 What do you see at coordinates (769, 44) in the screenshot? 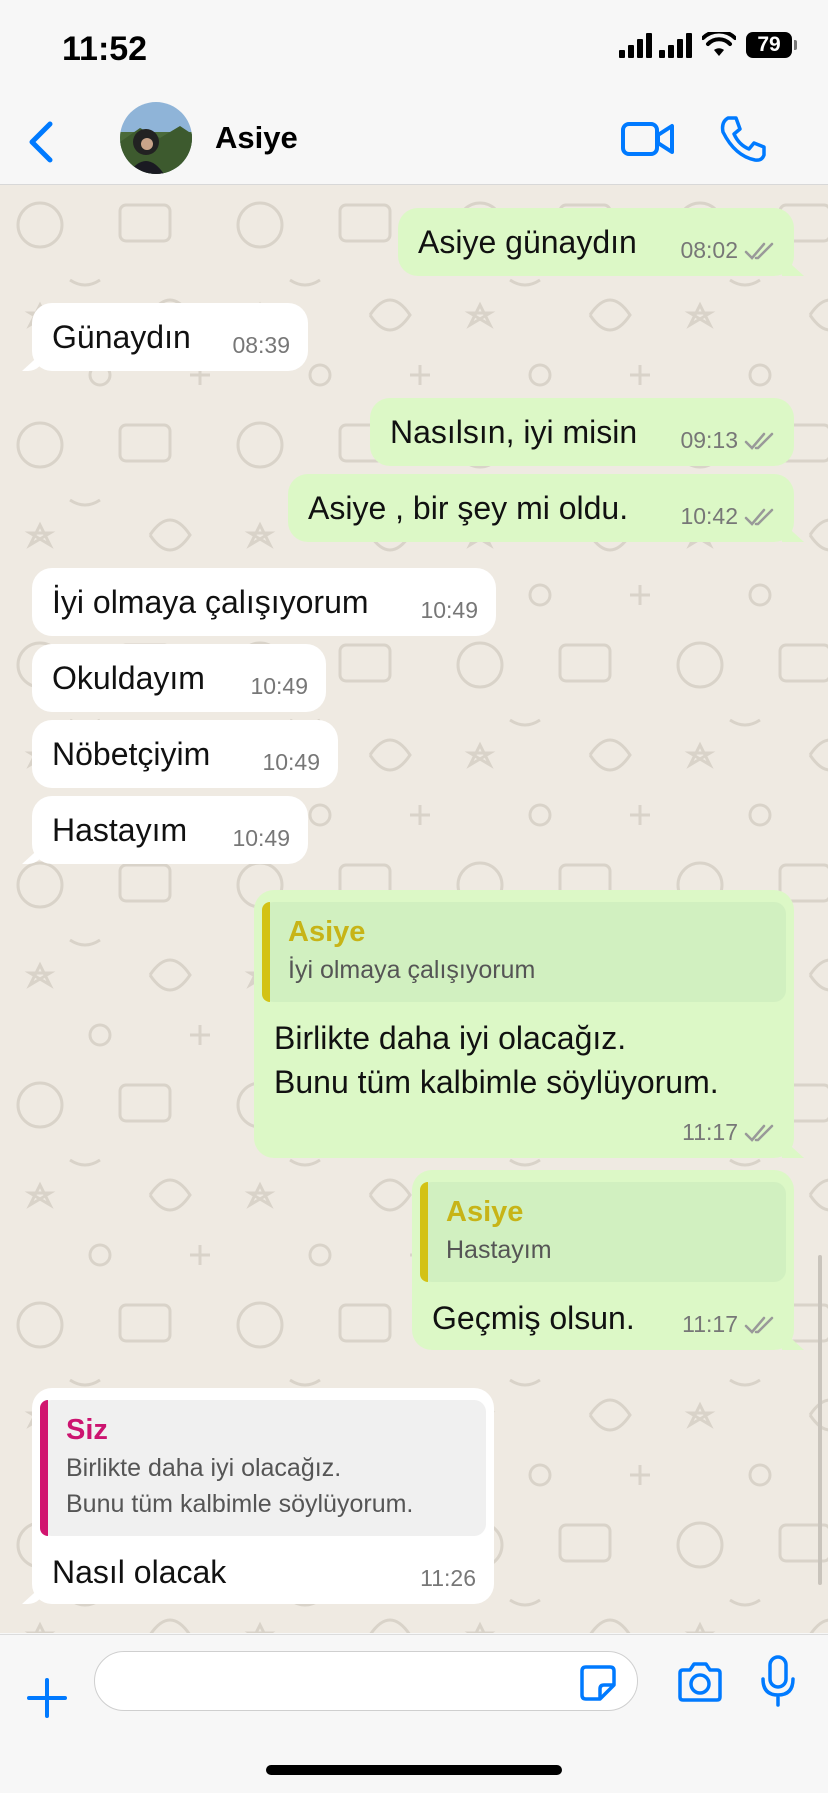
I see `battery-level: 79` at bounding box center [769, 44].